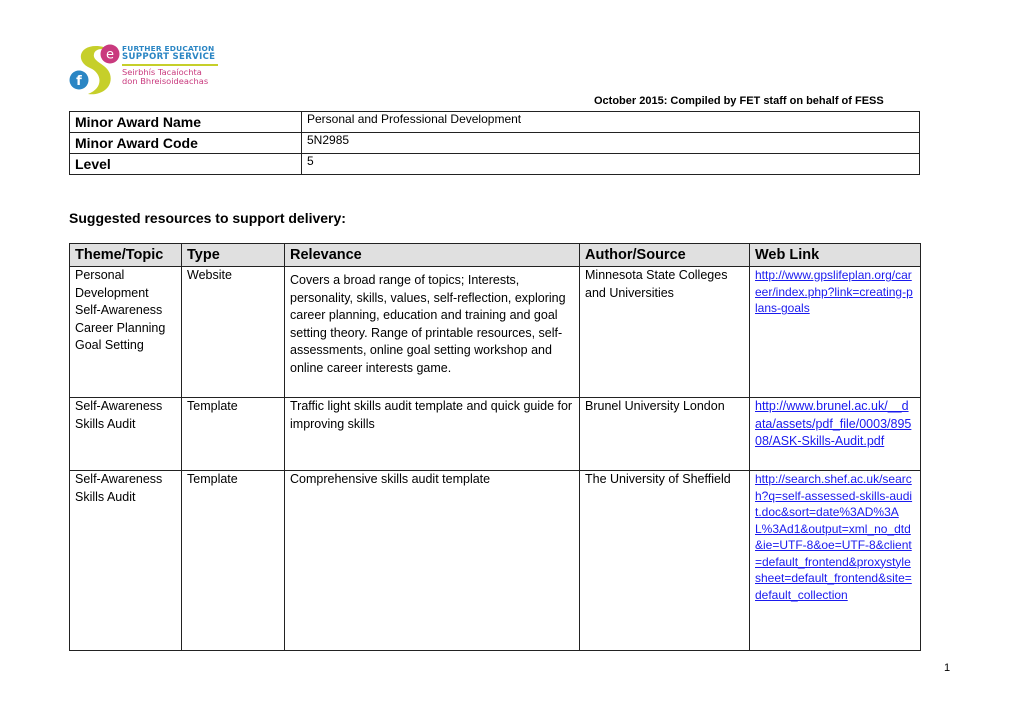 This screenshot has width=1020, height=720. What do you see at coordinates (432, 560) in the screenshot?
I see `relevance-cell: Comprehensive skills audit template` at bounding box center [432, 560].